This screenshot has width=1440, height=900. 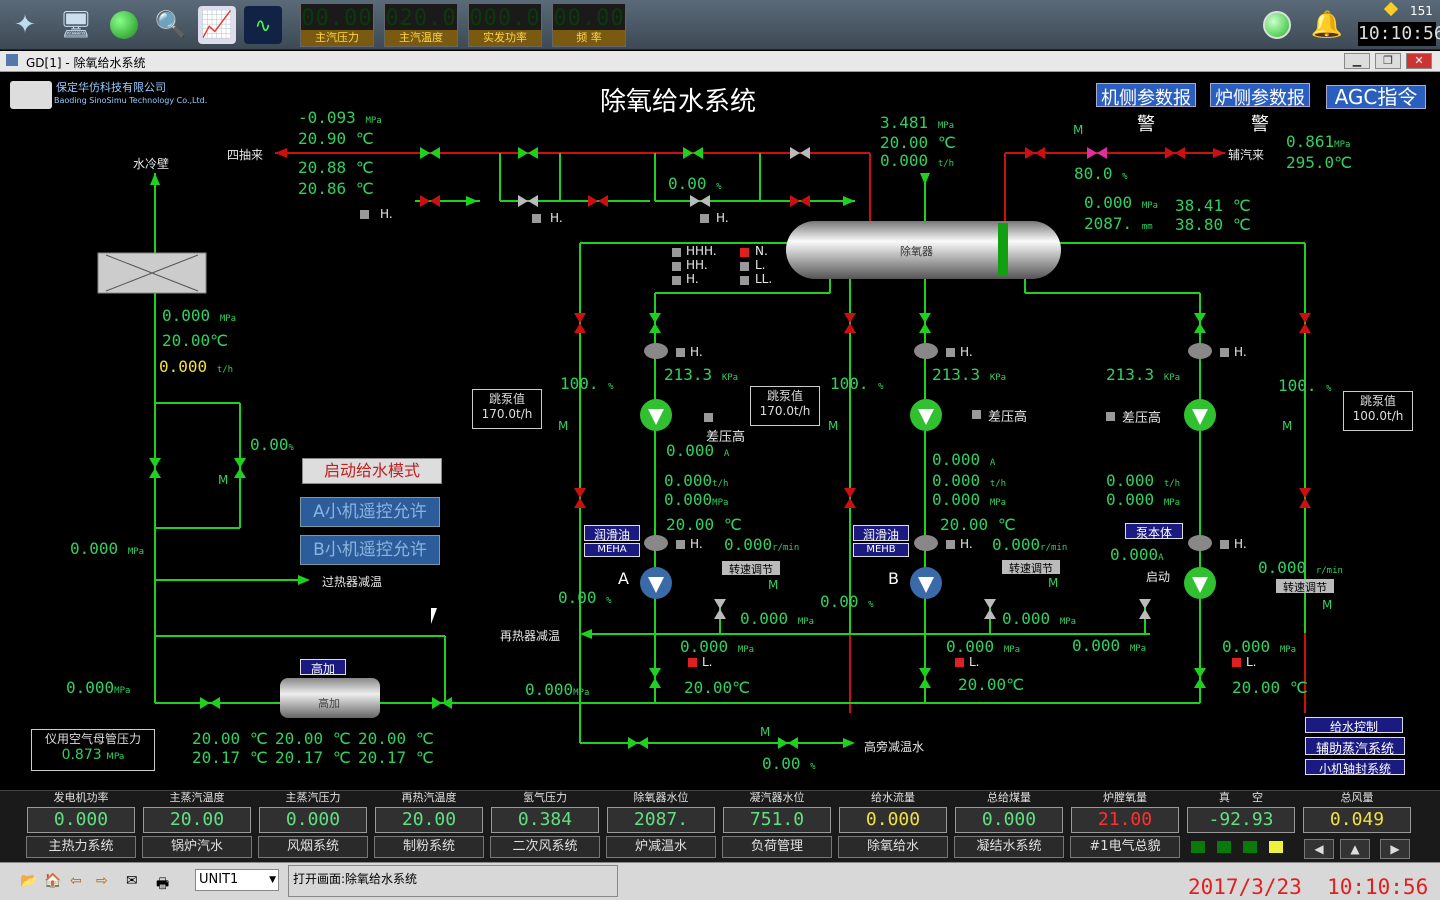 I want to click on trend-chart-icon: 📈, so click(x=217, y=25).